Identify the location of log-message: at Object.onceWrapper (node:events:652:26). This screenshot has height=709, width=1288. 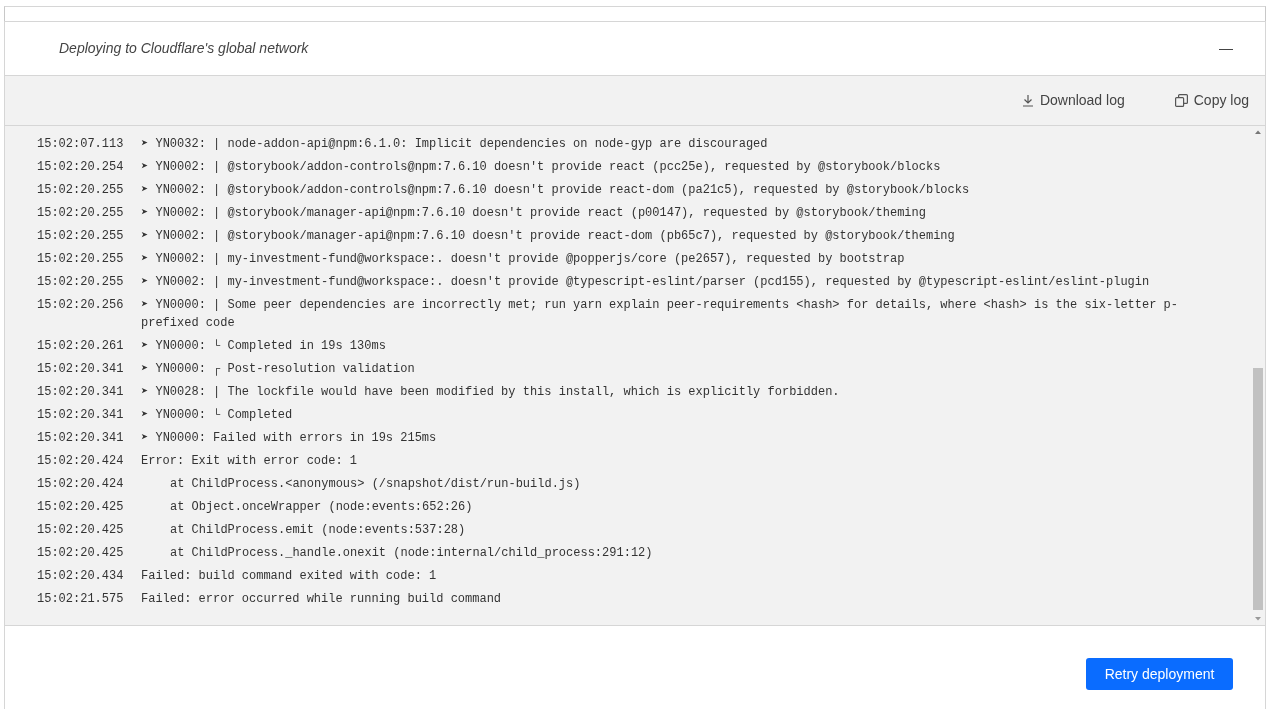
(321, 507).